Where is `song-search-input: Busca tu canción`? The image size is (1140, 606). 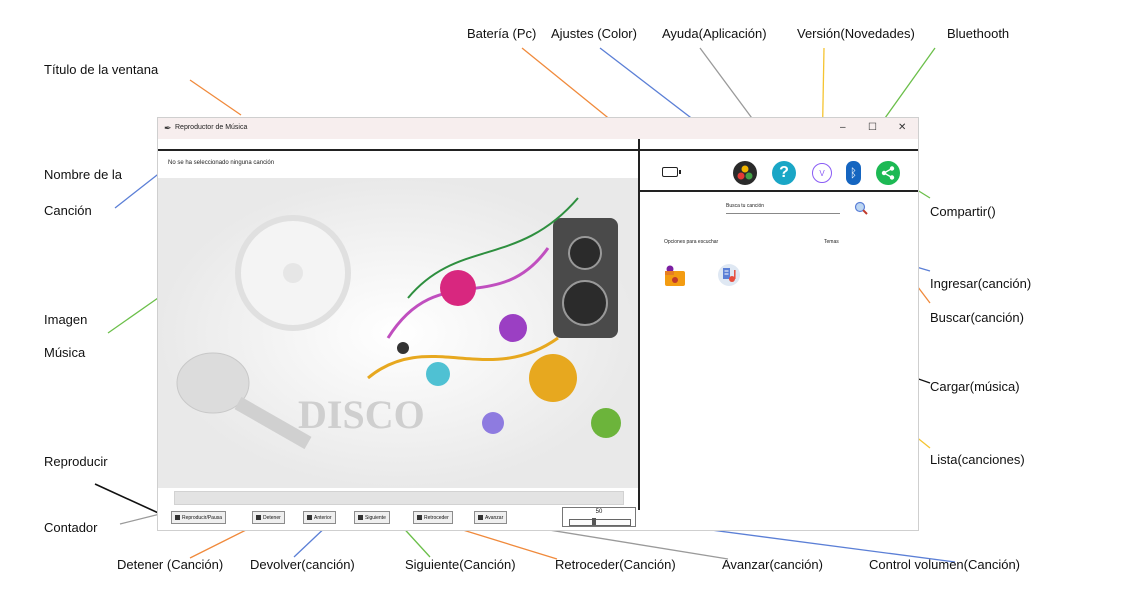
song-search-input: Busca tu canción is located at coordinates (783, 208).